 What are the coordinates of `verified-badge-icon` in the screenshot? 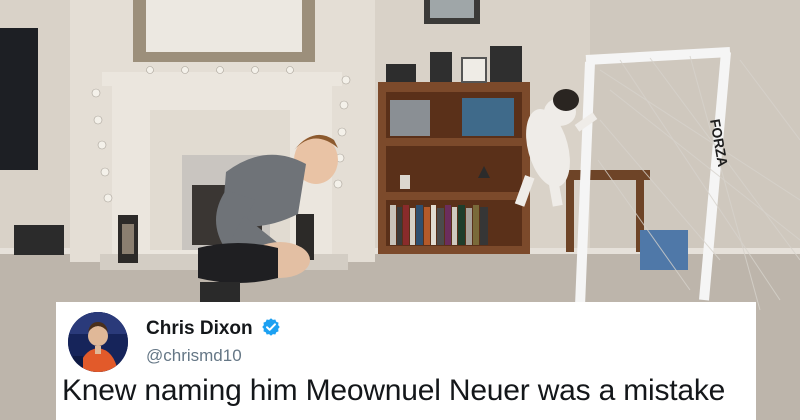 It's located at (271, 327).